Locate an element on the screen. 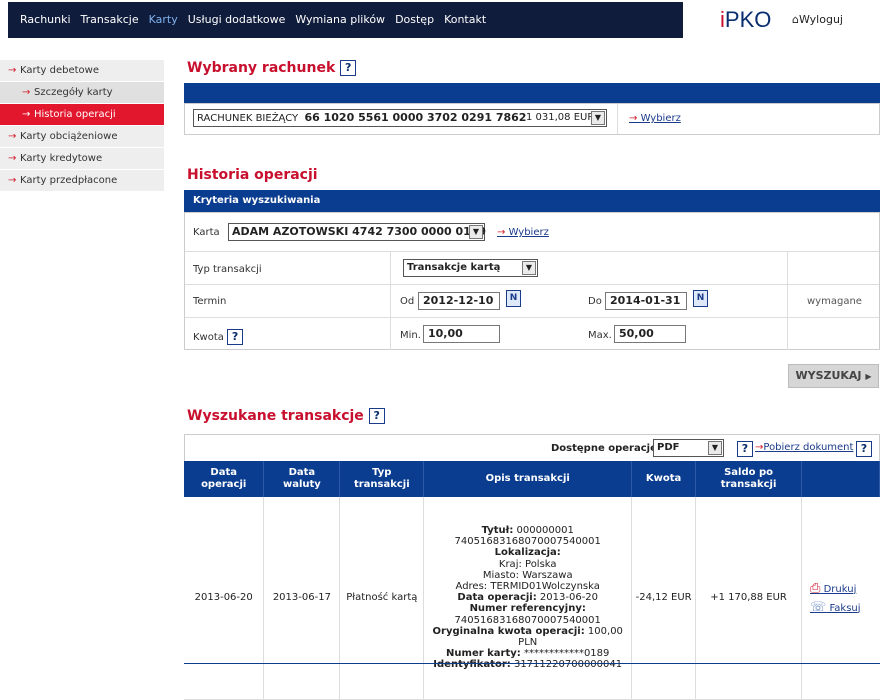  card-choose-link: → Wybierz is located at coordinates (523, 232).